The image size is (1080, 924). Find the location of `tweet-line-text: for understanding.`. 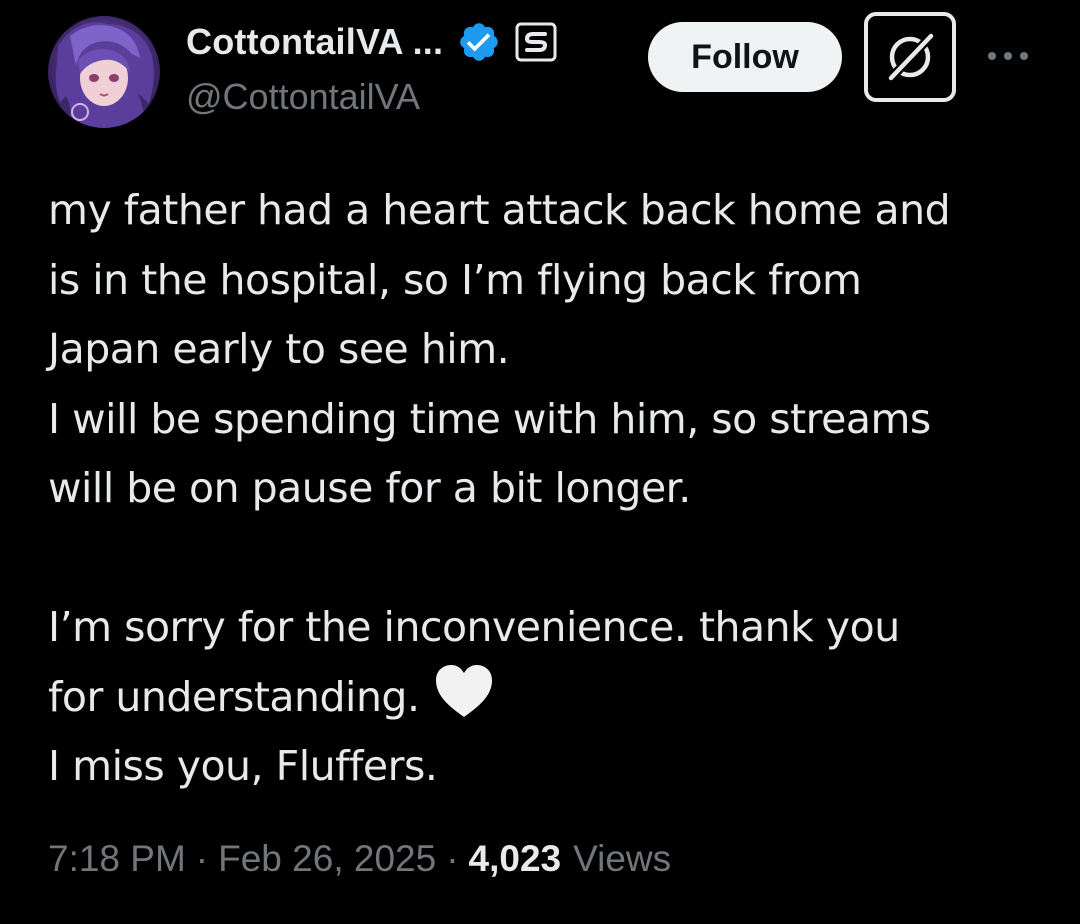

tweet-line-text: for understanding. is located at coordinates (234, 696).